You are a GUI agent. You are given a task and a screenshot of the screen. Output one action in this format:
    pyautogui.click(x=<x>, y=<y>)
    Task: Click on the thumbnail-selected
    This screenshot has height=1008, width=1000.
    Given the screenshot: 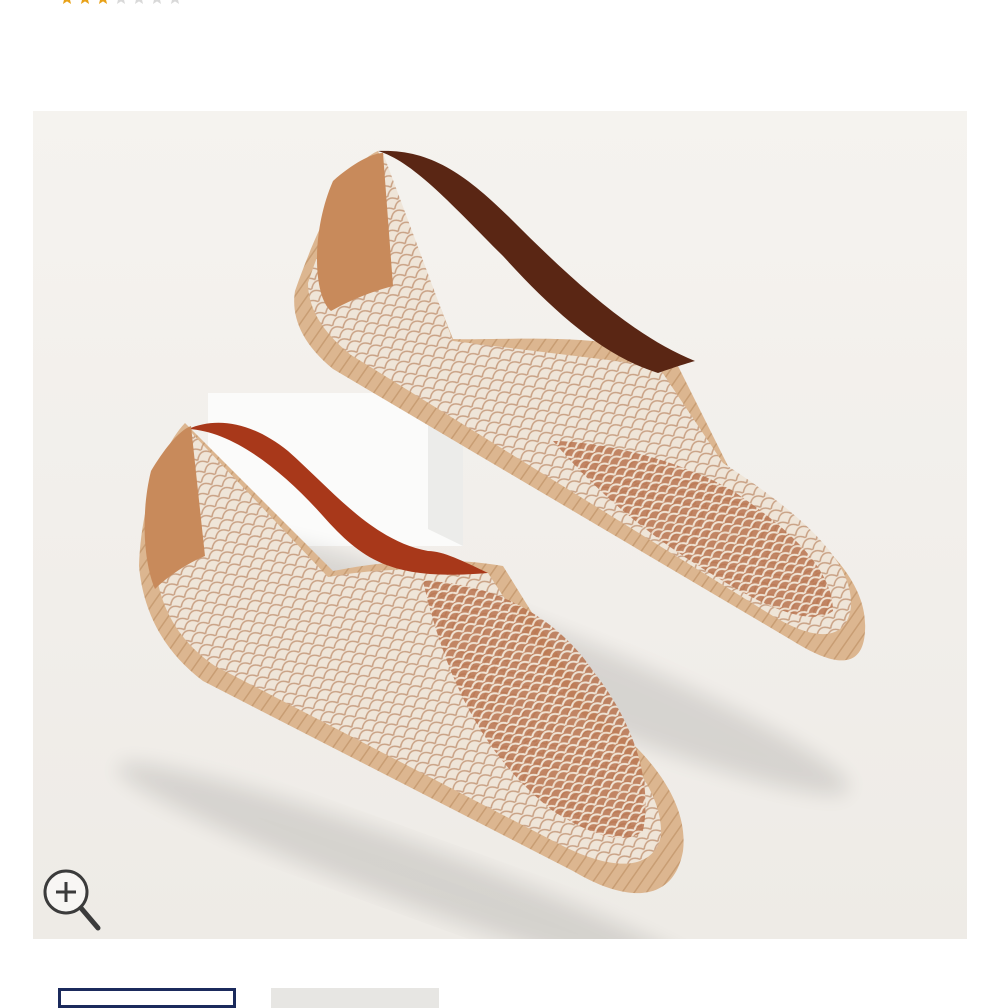 What is the action you would take?
    pyautogui.click(x=147, y=998)
    